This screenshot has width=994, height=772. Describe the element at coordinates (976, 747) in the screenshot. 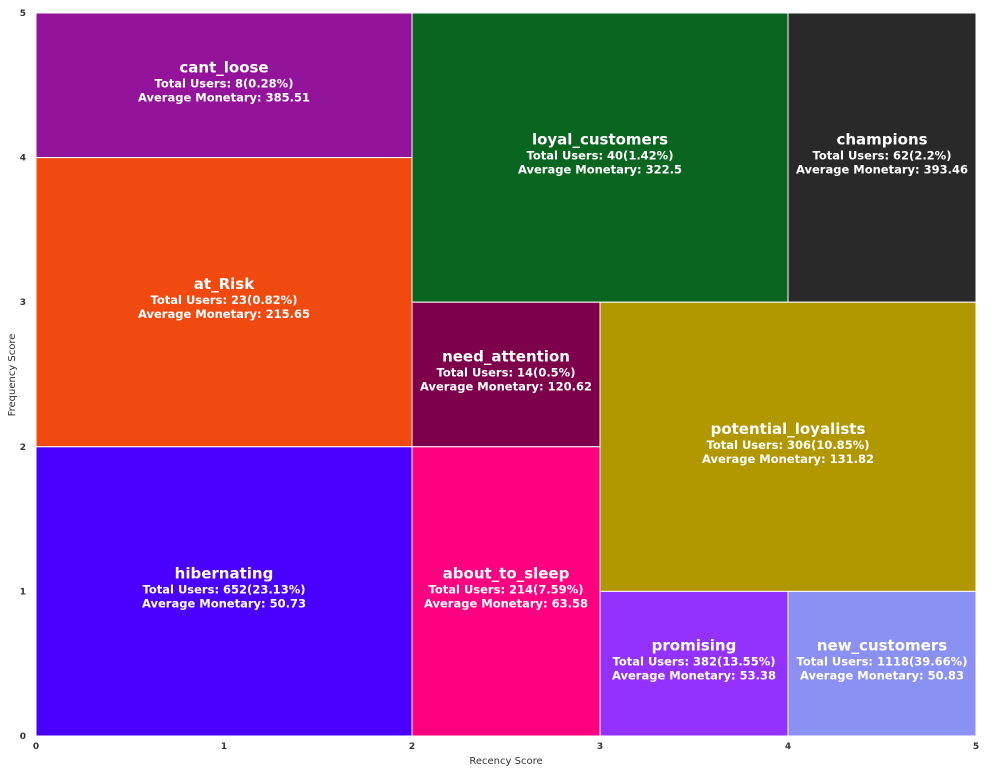

I see `x-tick-label: 5` at that location.